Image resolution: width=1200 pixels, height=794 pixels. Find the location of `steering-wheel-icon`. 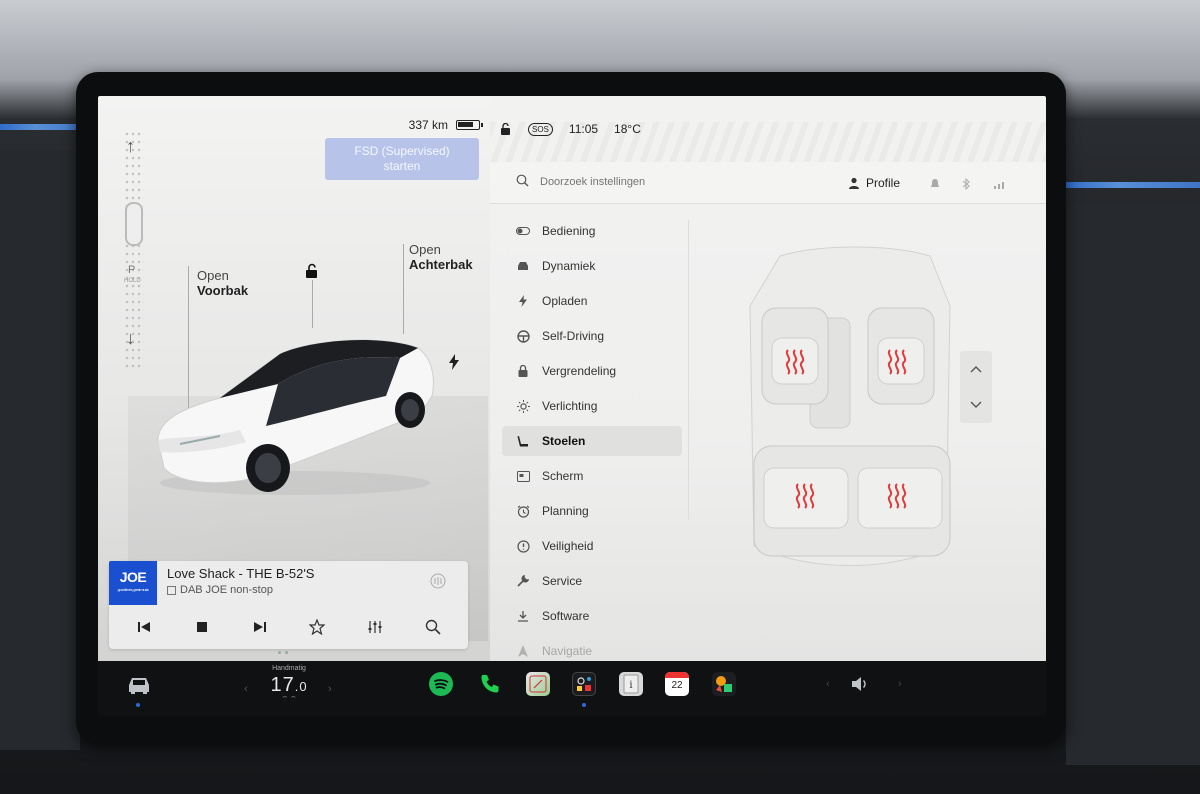

steering-wheel-icon is located at coordinates (523, 336).